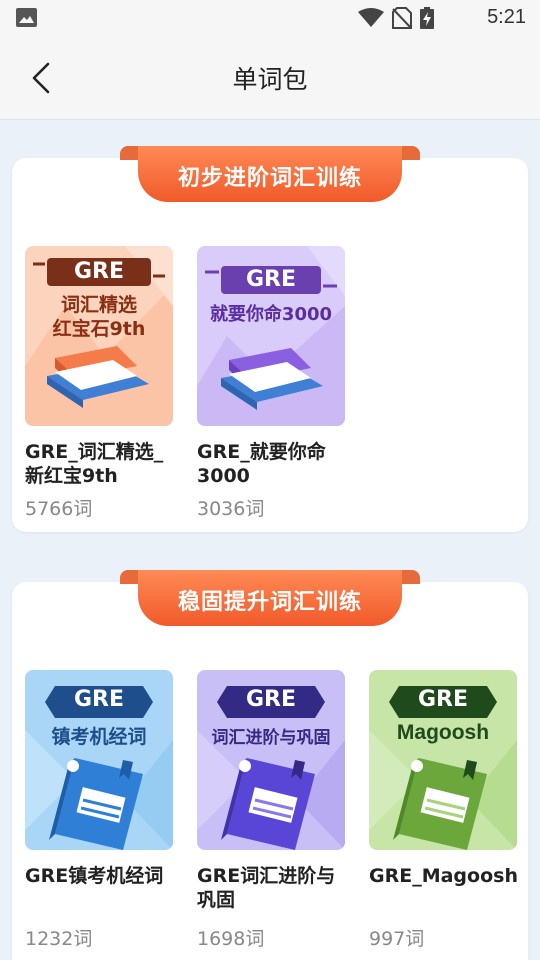 The width and height of the screenshot is (540, 960). Describe the element at coordinates (443, 760) in the screenshot. I see `book-cover: GRE Magoosh` at that location.